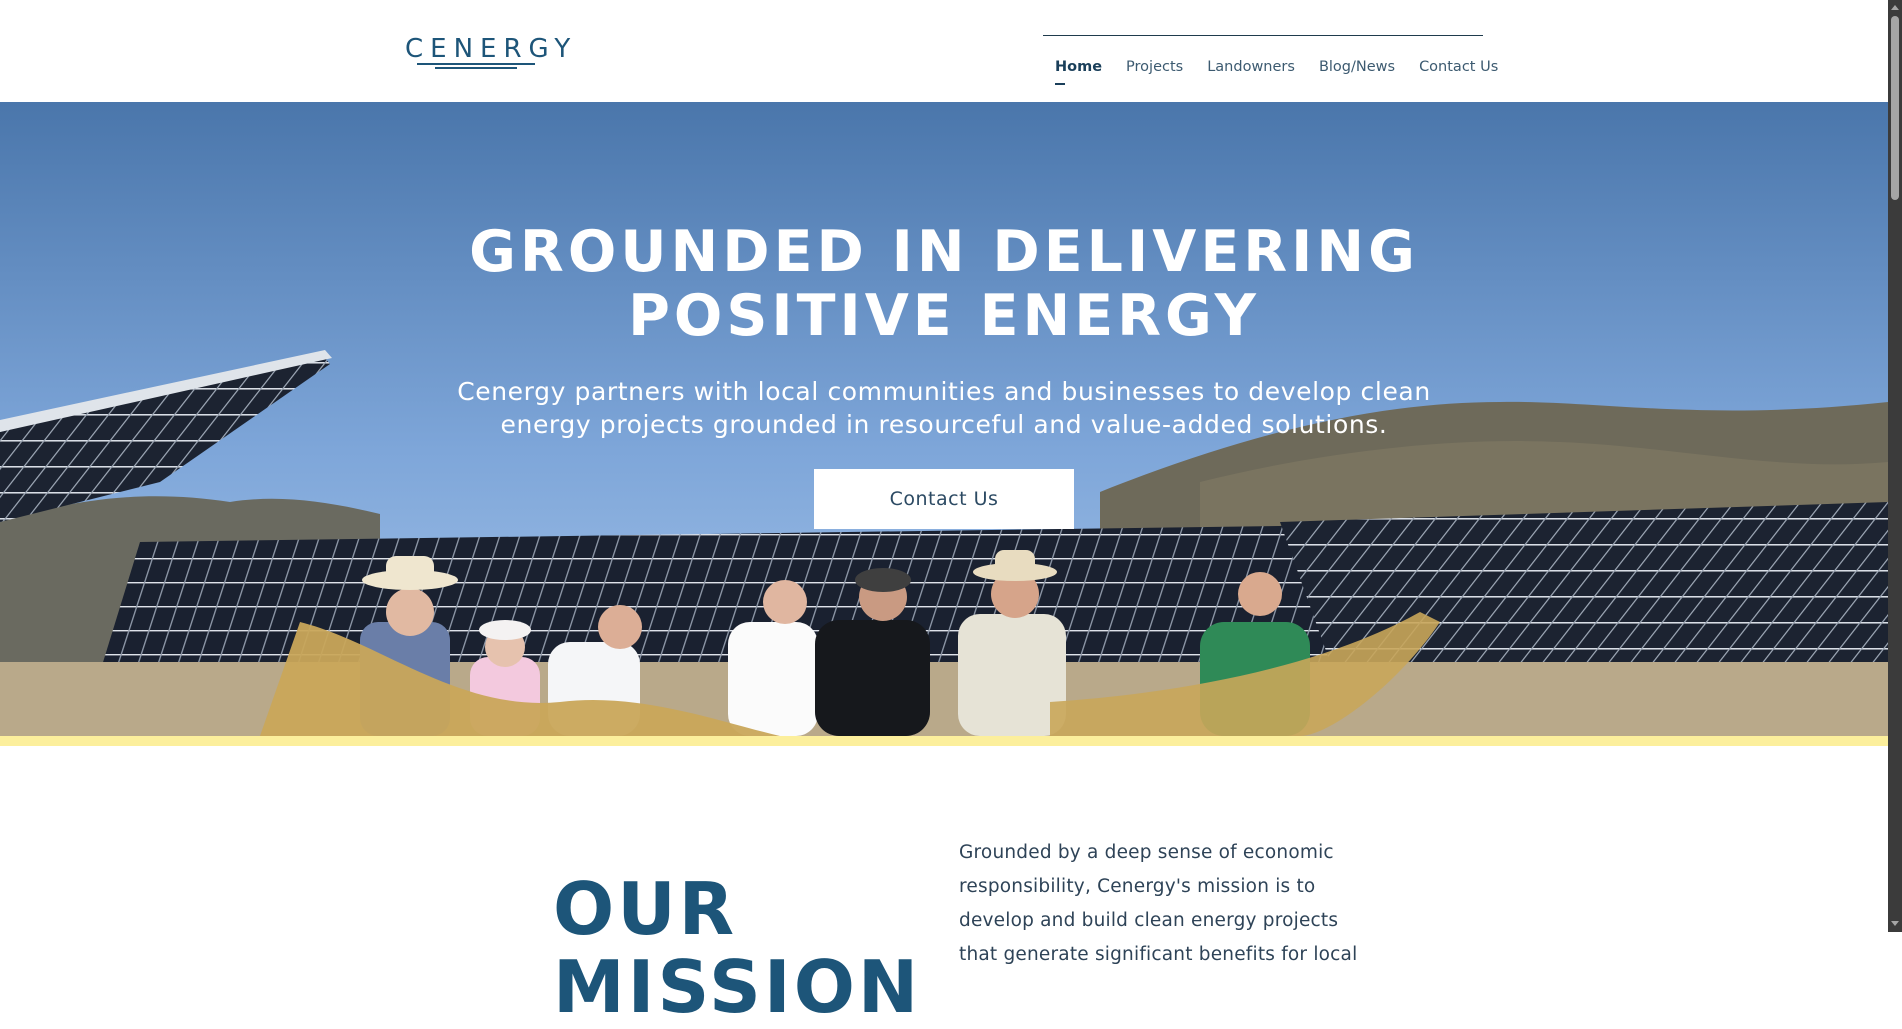 This screenshot has width=1902, height=1029. Describe the element at coordinates (1078, 70) in the screenshot. I see `nav-home: Home` at that location.